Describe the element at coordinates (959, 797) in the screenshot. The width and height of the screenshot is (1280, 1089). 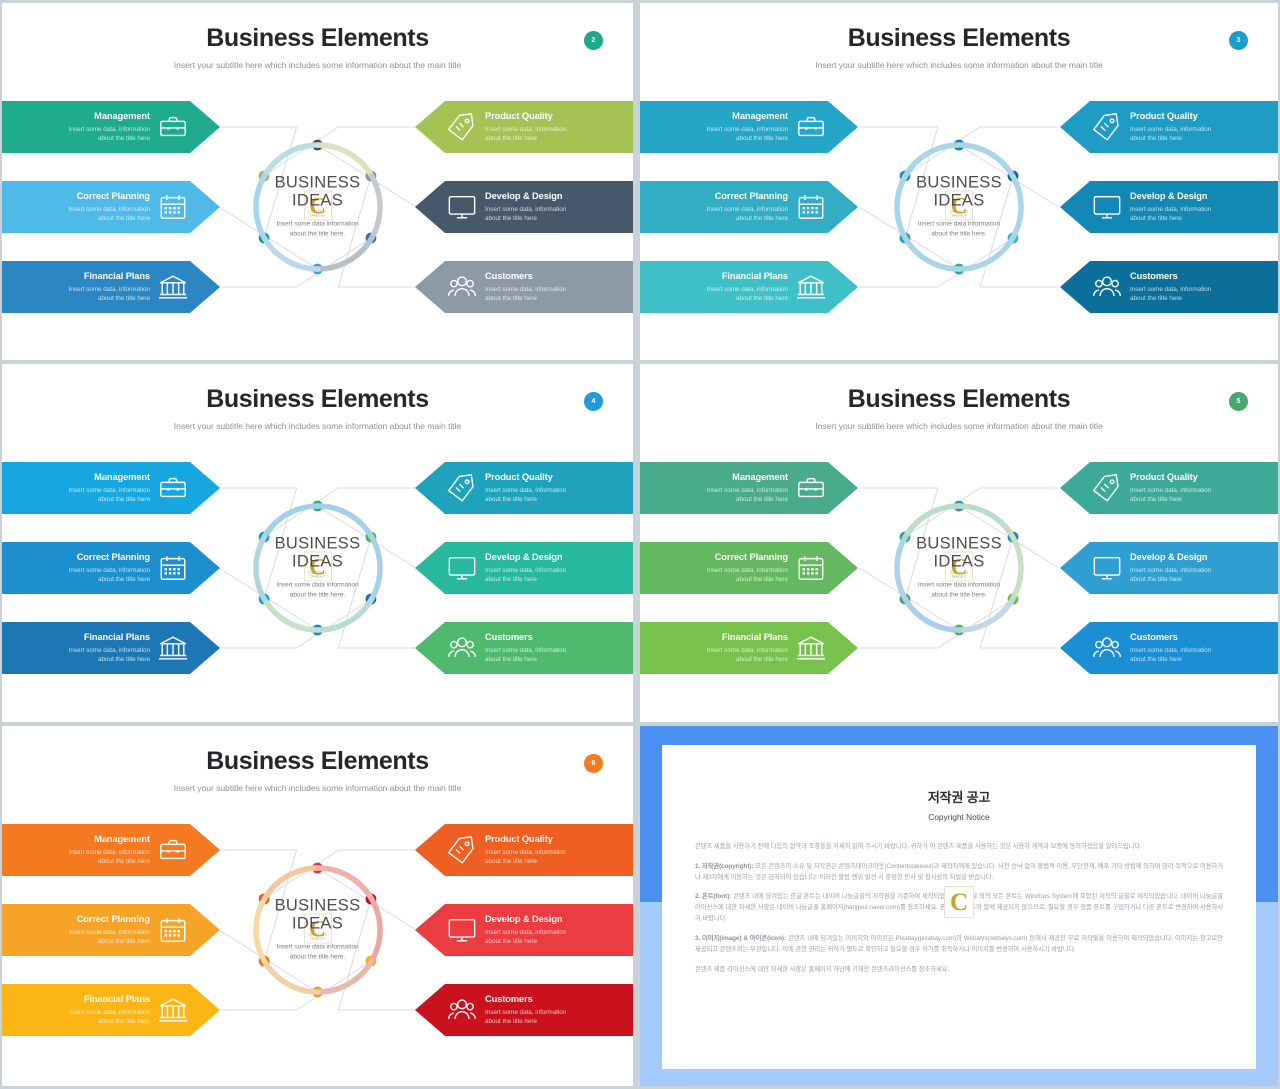
I see `copyright-title-ko: 저작권 공고` at that location.